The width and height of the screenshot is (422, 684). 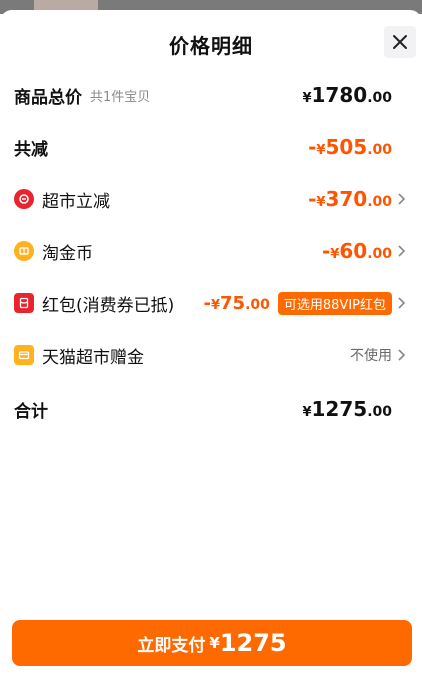 I want to click on row-taojinbi: 淘金币 - ¥ 60 .00, so click(x=211, y=251).